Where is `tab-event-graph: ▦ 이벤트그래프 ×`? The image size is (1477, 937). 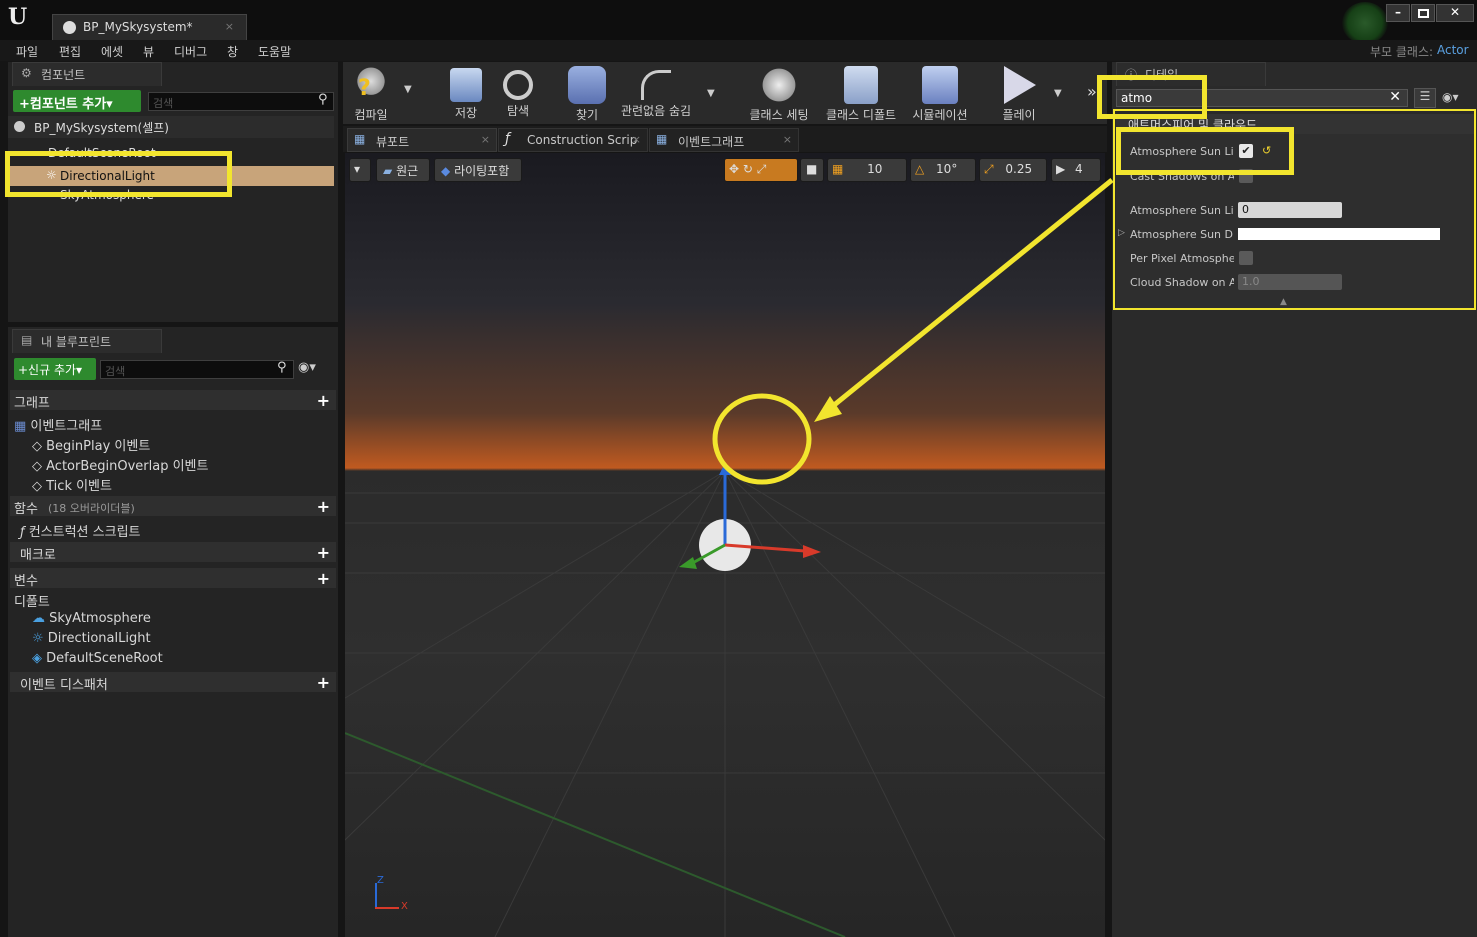 tab-event-graph: ▦ 이벤트그래프 × is located at coordinates (724, 140).